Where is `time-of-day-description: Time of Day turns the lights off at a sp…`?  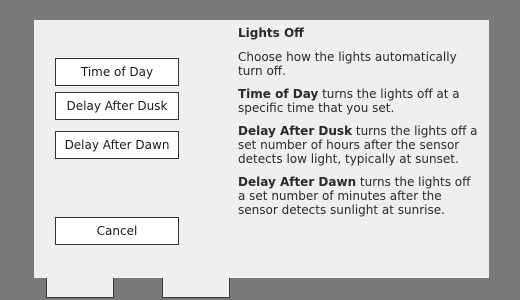 time-of-day-description: Time of Day turns the lights off at a sp… is located at coordinates (359, 101).